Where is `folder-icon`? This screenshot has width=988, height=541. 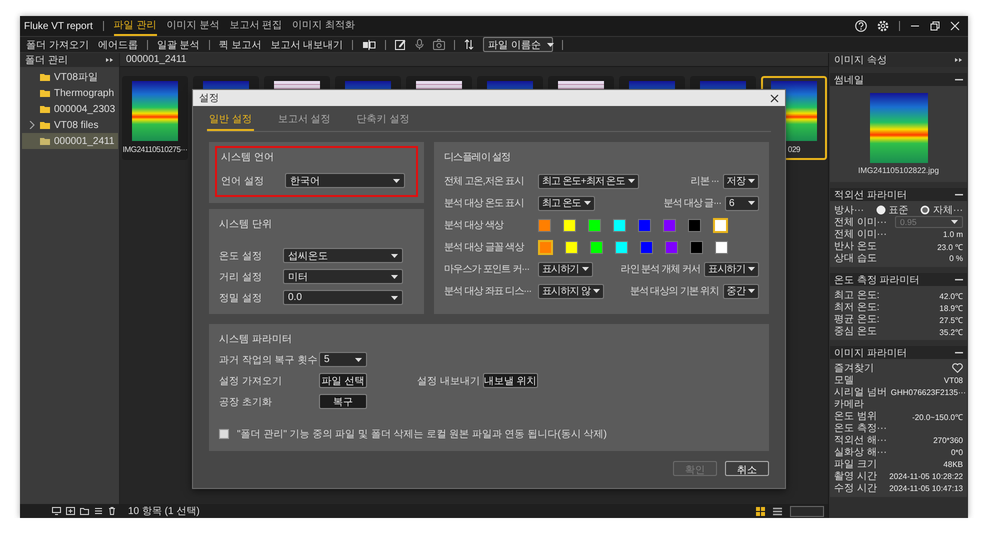
folder-icon is located at coordinates (84, 511).